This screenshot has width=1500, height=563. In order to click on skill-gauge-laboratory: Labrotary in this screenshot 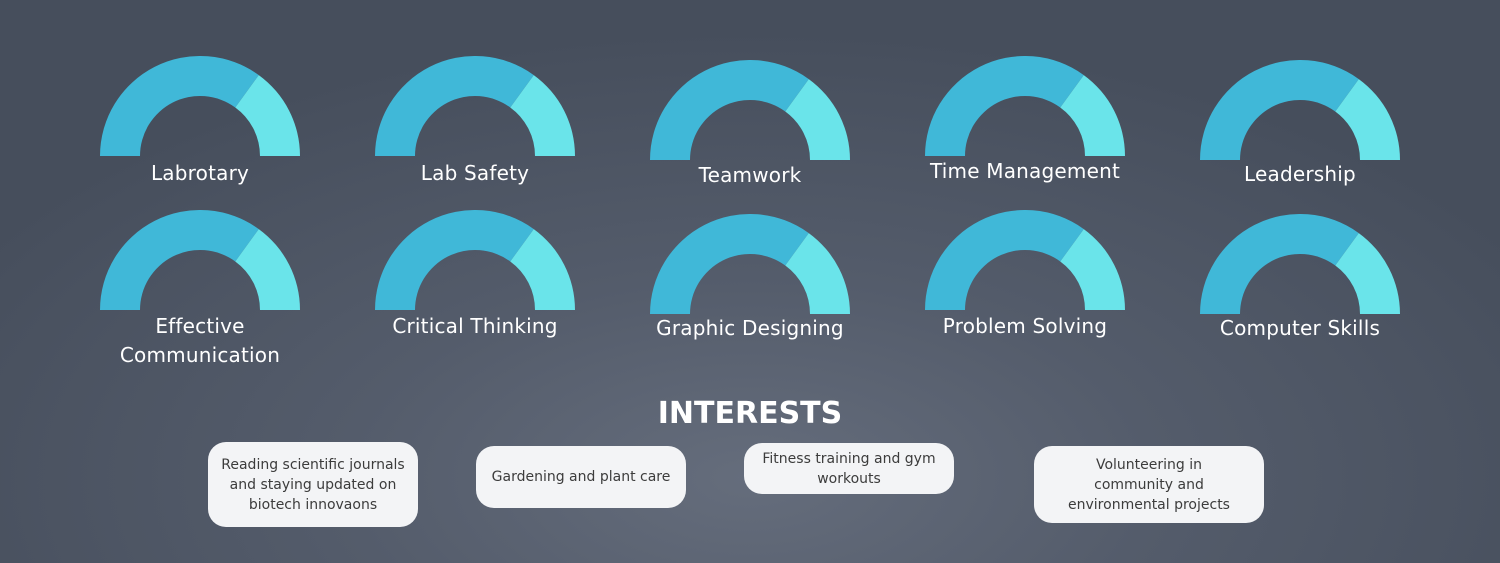, I will do `click(200, 120)`.